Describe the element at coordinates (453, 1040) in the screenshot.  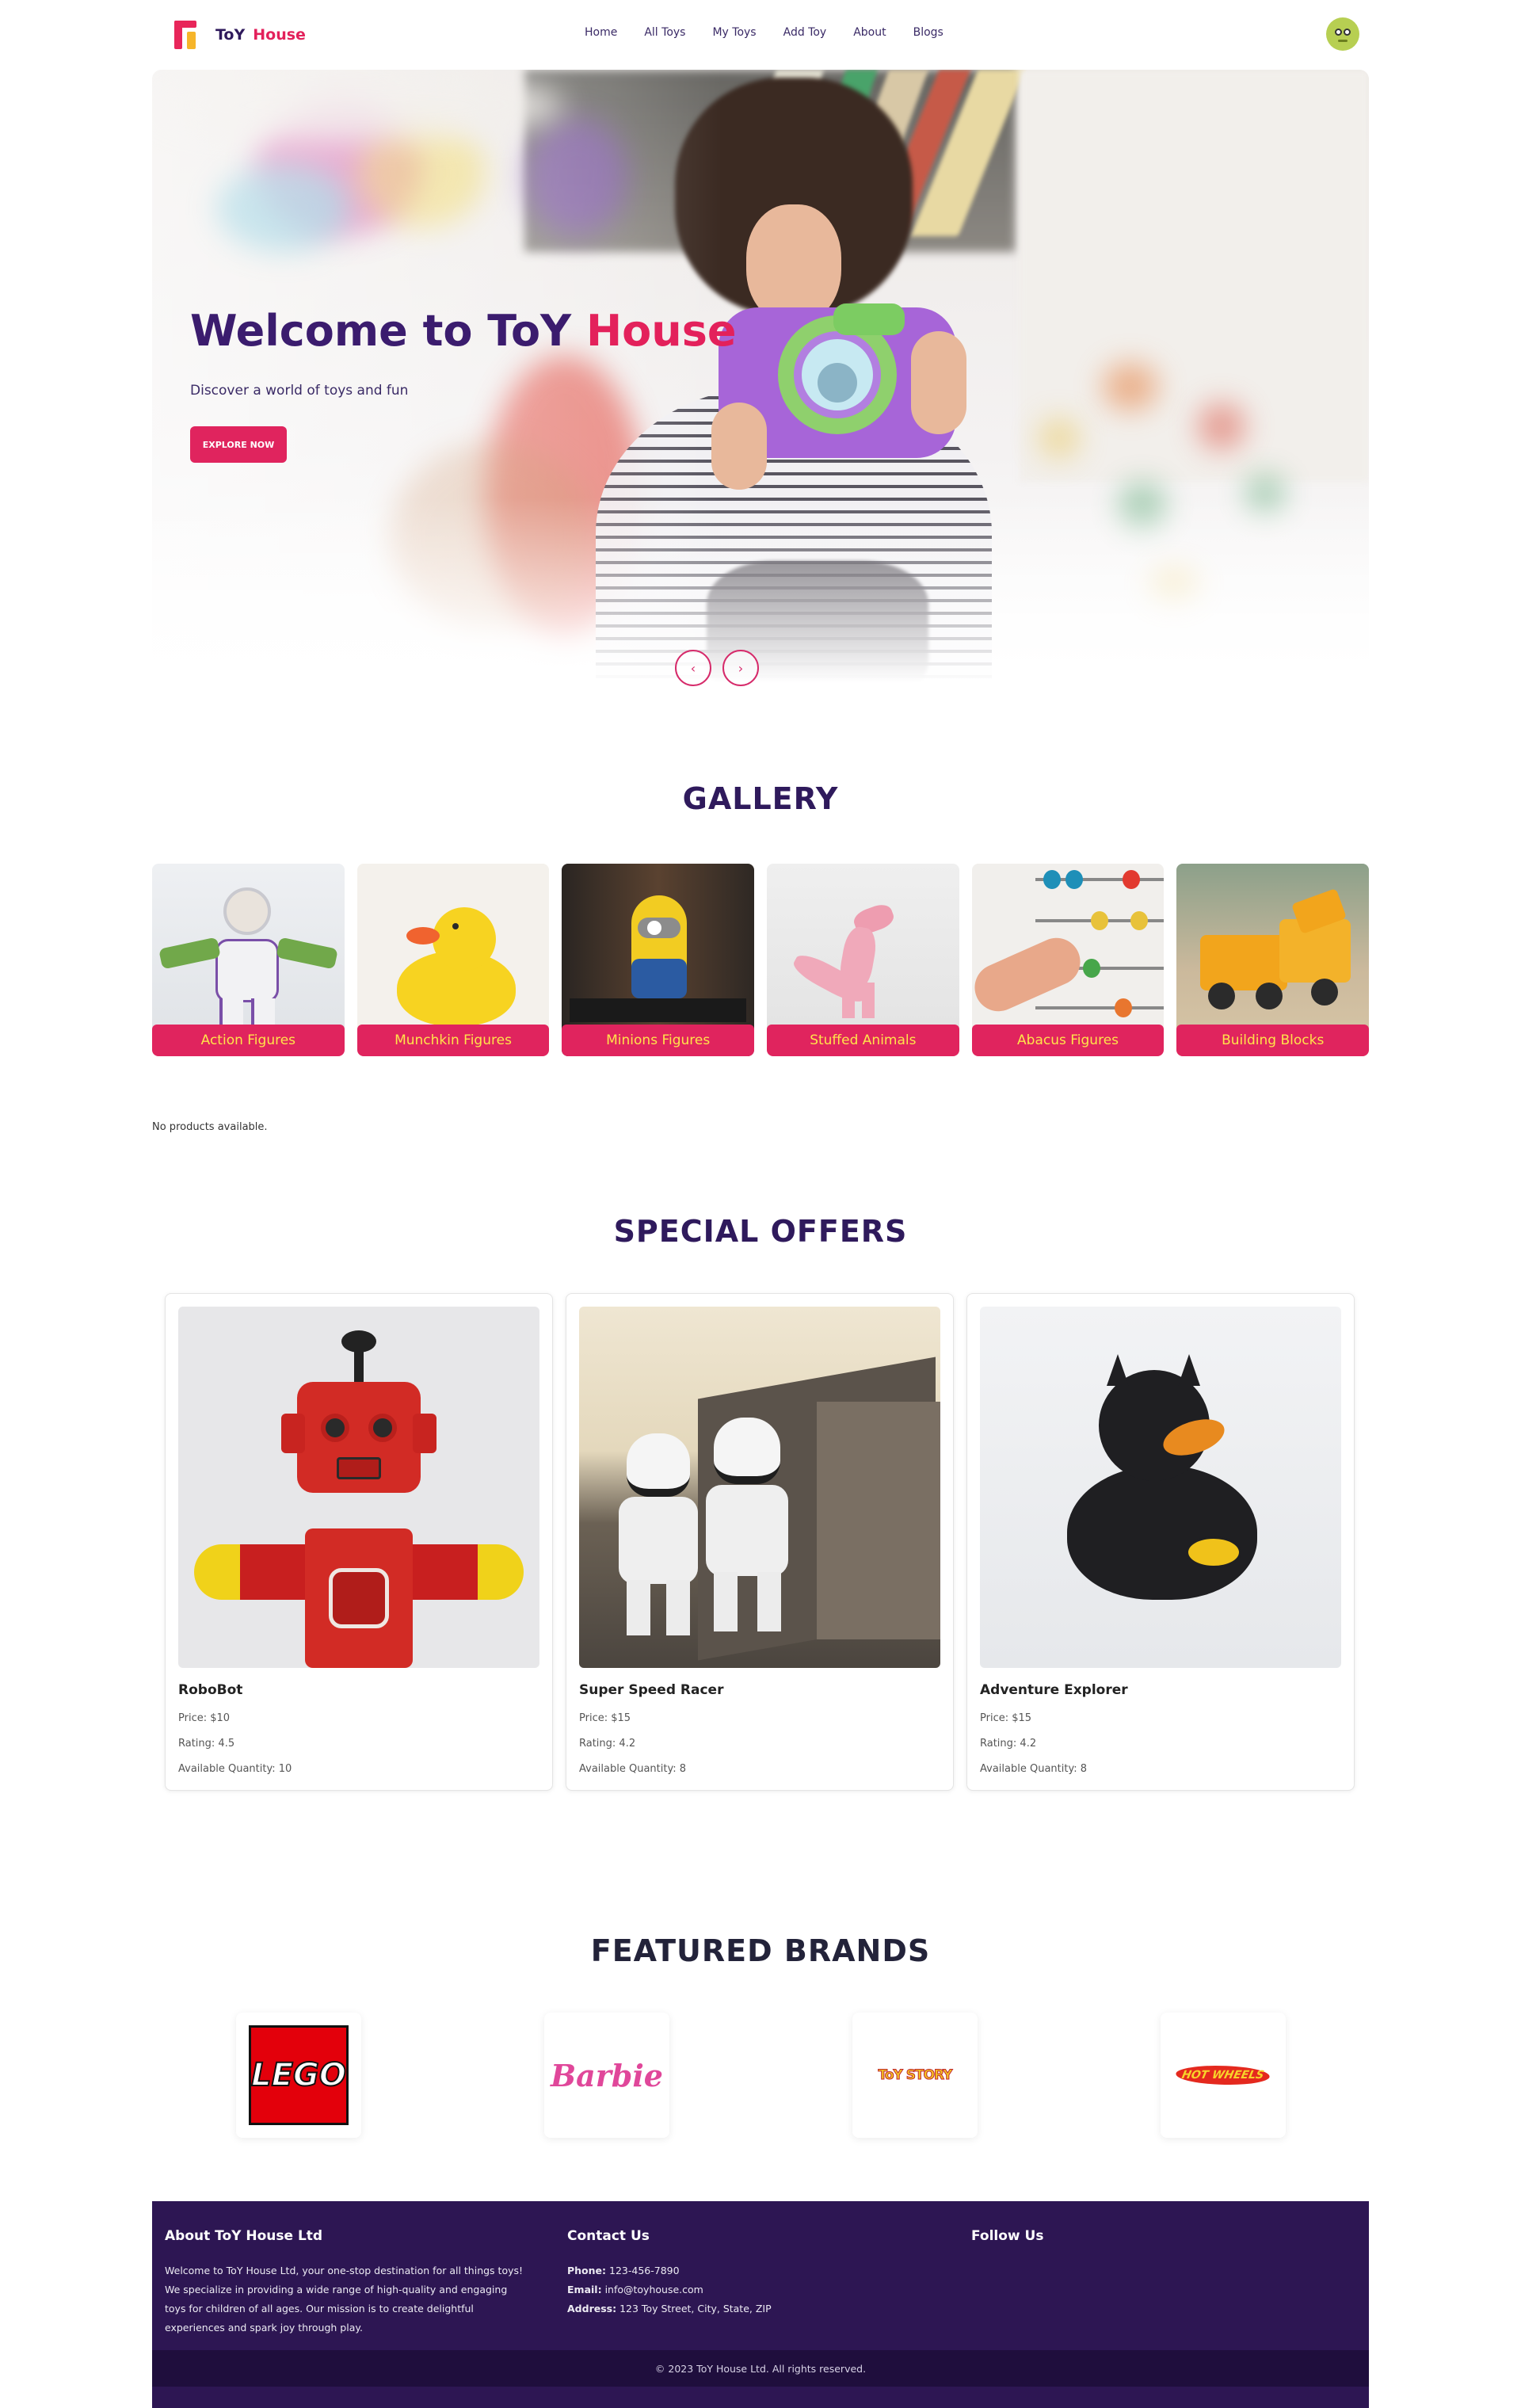
I see `gallery-item-label: Munchkin Figures` at that location.